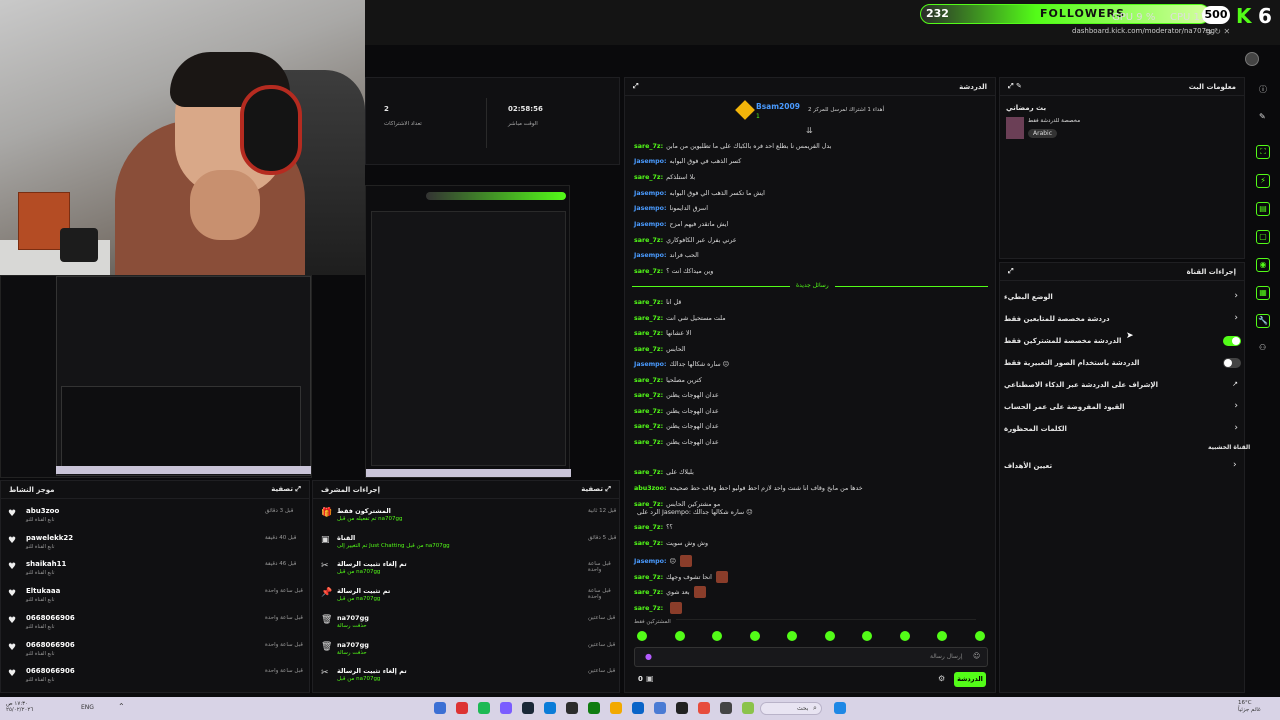 This screenshot has height=720, width=1280. Describe the element at coordinates (791, 708) in the screenshot. I see `taskbar-search: بحث ⌕` at that location.